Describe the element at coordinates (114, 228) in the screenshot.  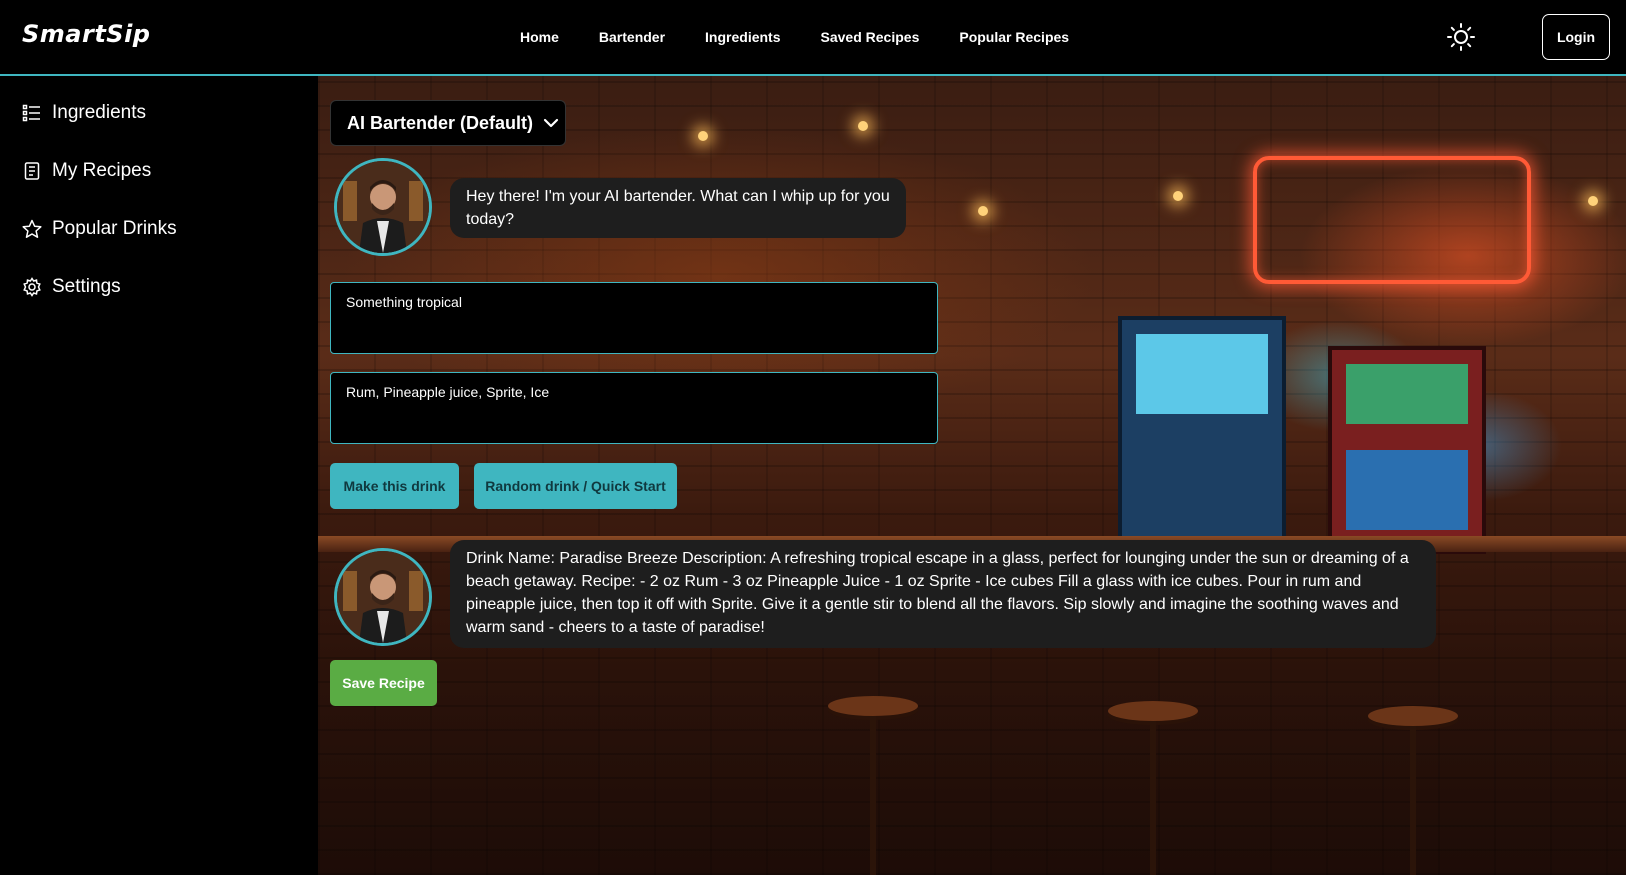
I see `sidebar-item-label: Popular Drinks` at that location.